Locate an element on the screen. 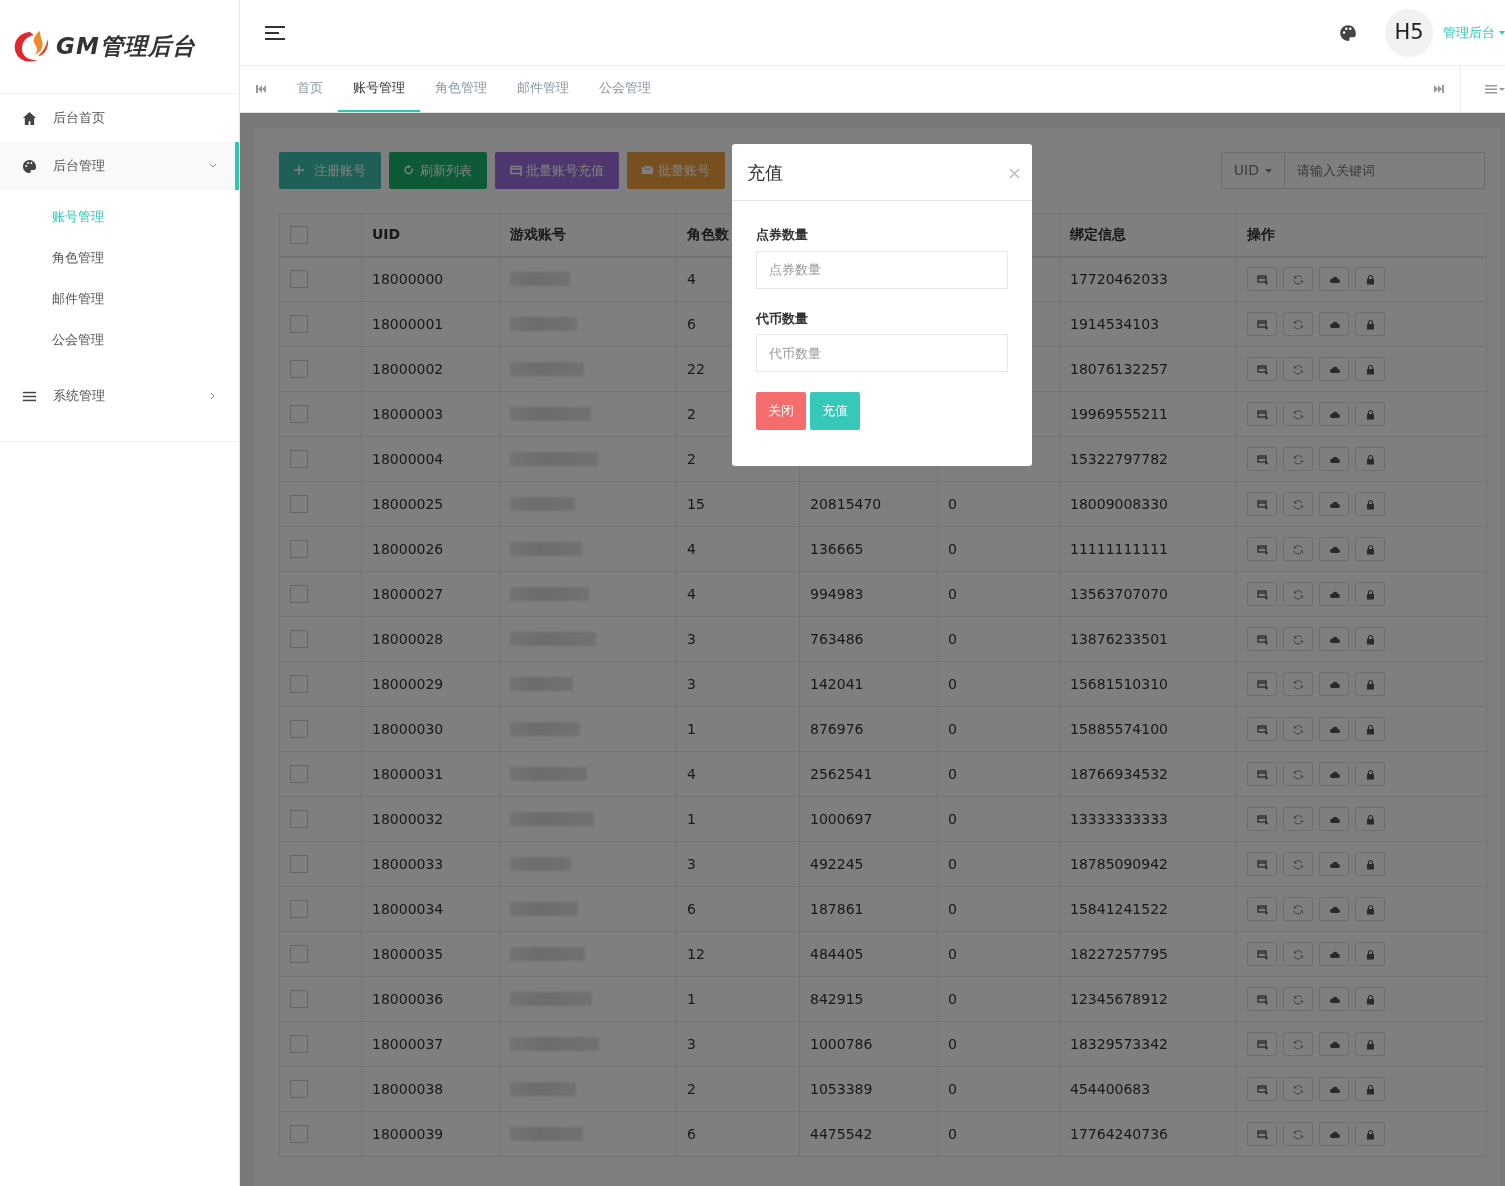  sidebar-item: 系统管理 is located at coordinates (119, 396).